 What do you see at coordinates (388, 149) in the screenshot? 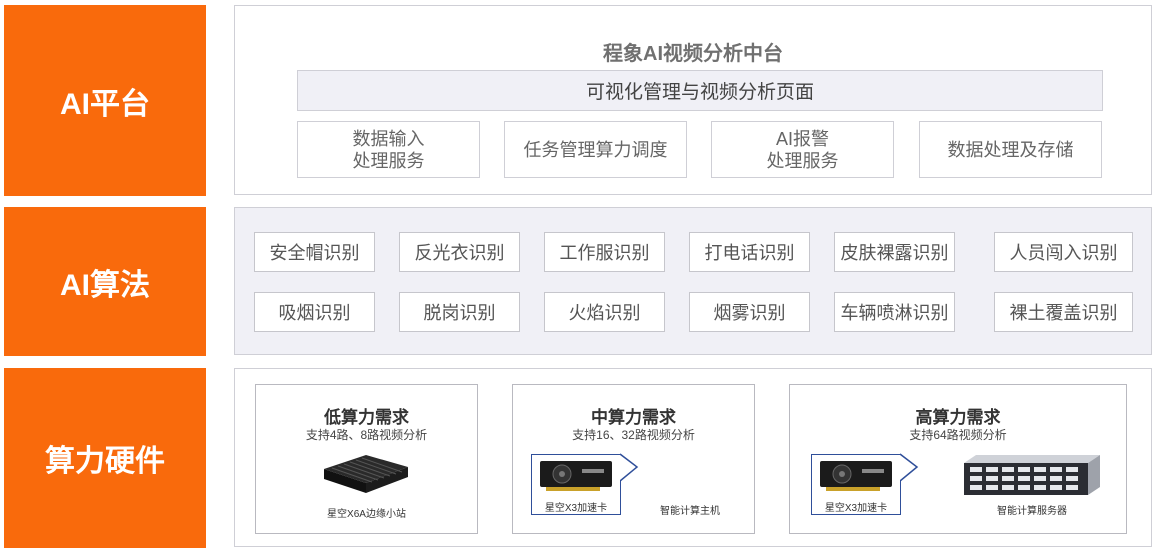
I see `service-box: 数据输入 处理服务` at bounding box center [388, 149].